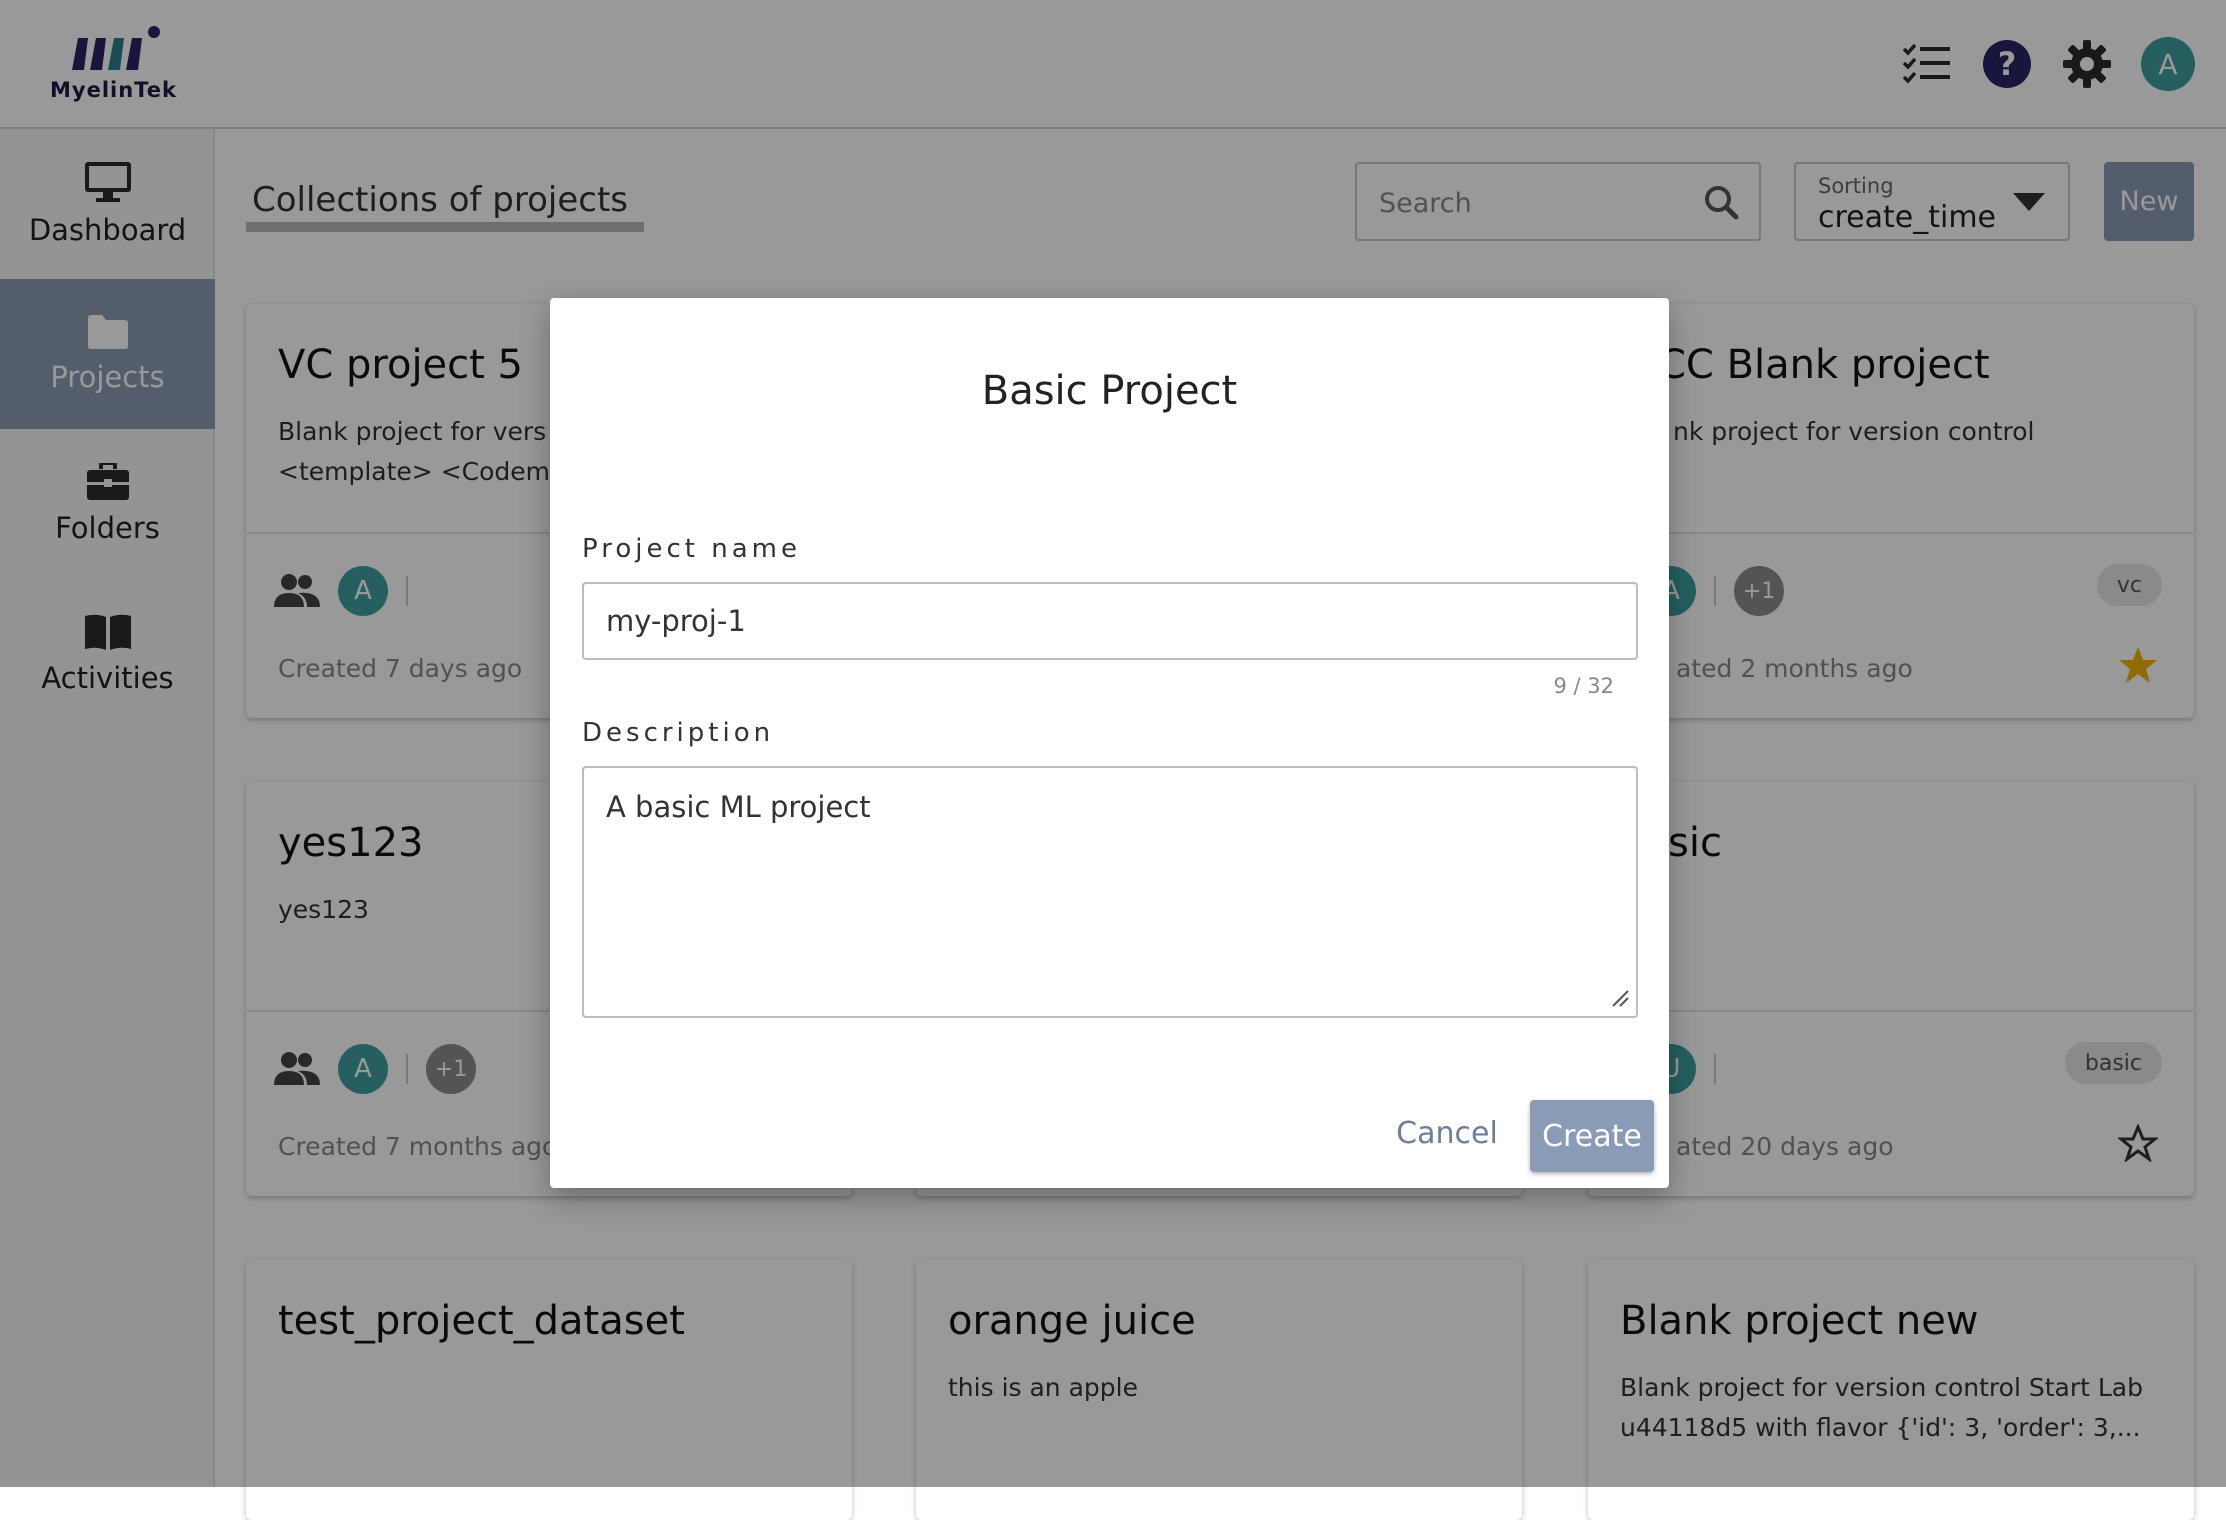  Describe the element at coordinates (678, 733) in the screenshot. I see `description-label: Description` at that location.